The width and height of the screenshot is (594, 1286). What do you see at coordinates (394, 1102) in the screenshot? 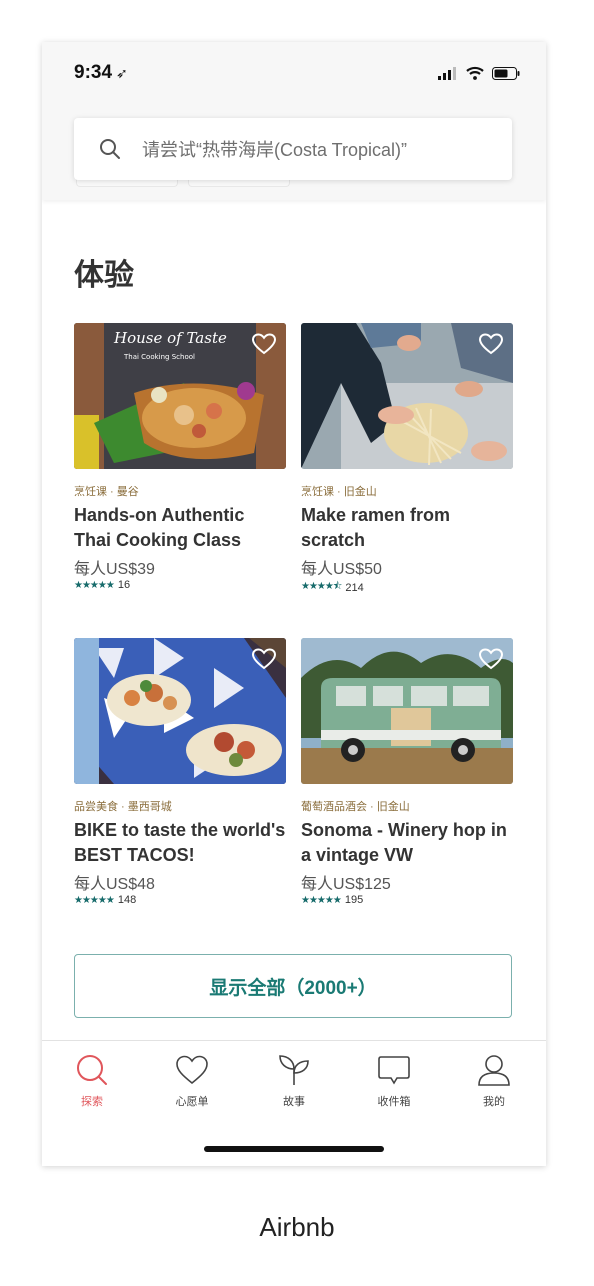
I see `tab-label: 收件箱` at bounding box center [394, 1102].